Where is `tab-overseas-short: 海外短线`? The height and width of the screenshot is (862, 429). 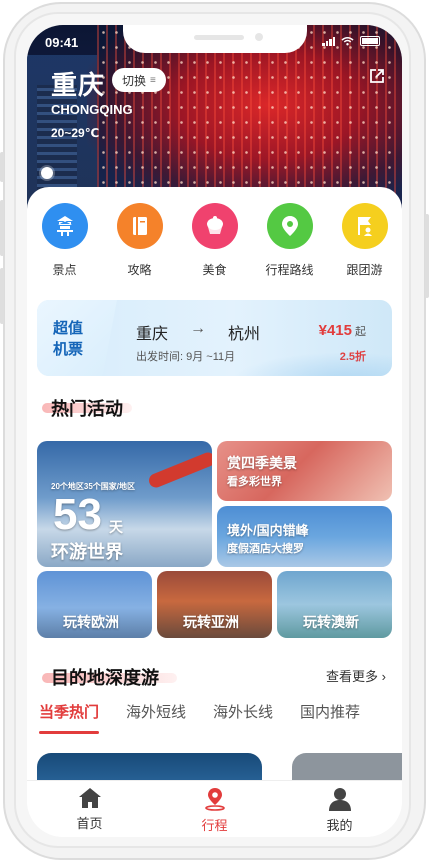 tab-overseas-short: 海外短线 is located at coordinates (156, 716).